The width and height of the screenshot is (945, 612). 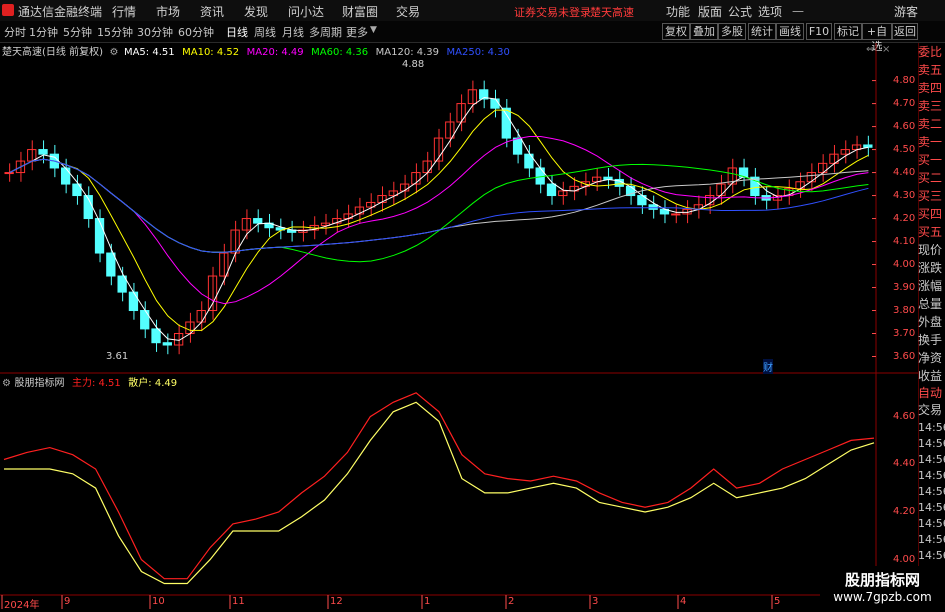 I want to click on menu-function: 功能, so click(x=678, y=11).